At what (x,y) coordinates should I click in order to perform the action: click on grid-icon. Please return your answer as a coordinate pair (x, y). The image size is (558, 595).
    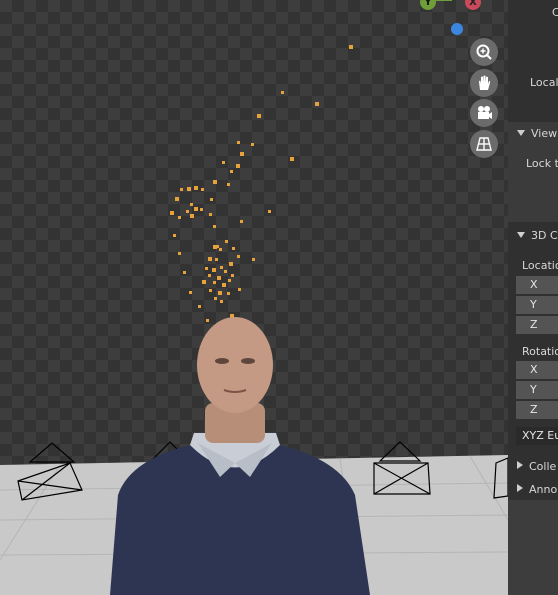
    Looking at the image, I should click on (484, 144).